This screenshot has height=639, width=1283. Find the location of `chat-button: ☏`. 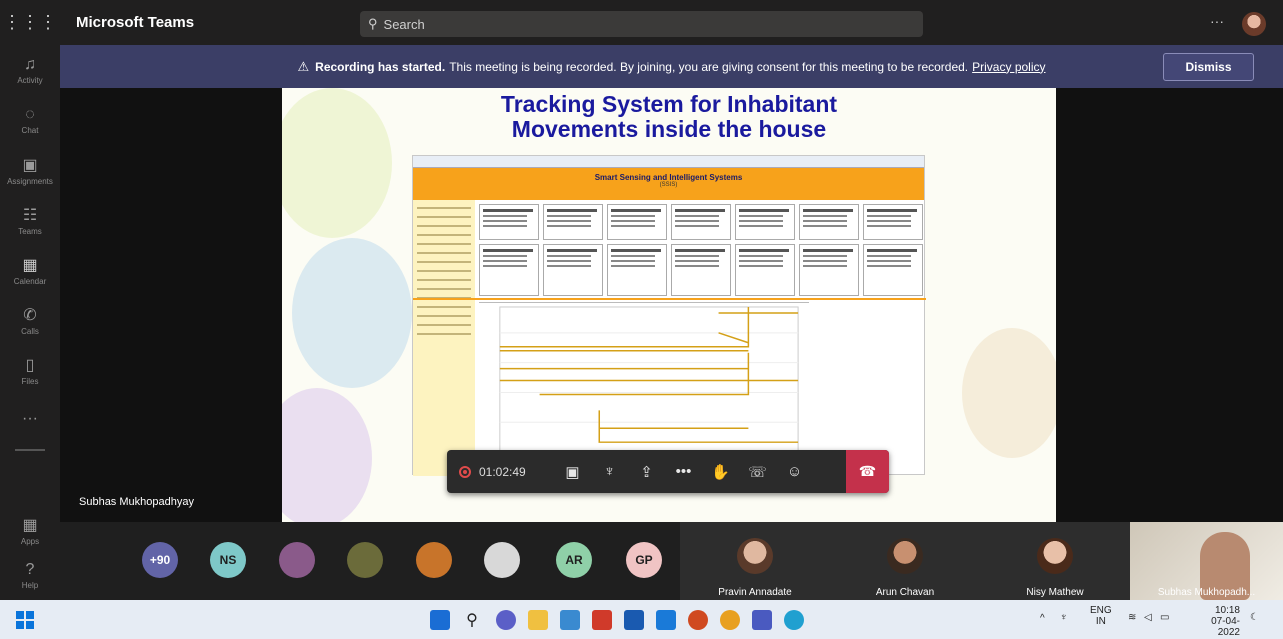

chat-button: ☏ is located at coordinates (757, 471).